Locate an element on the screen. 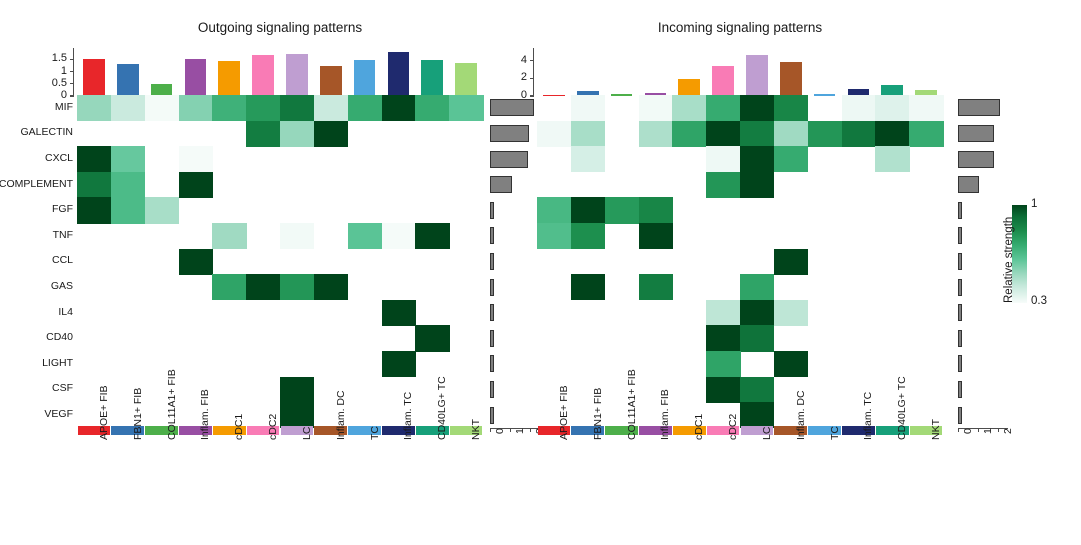 The height and width of the screenshot is (545, 1081). row-label-complement: COMPLEMENT is located at coordinates (36, 183).